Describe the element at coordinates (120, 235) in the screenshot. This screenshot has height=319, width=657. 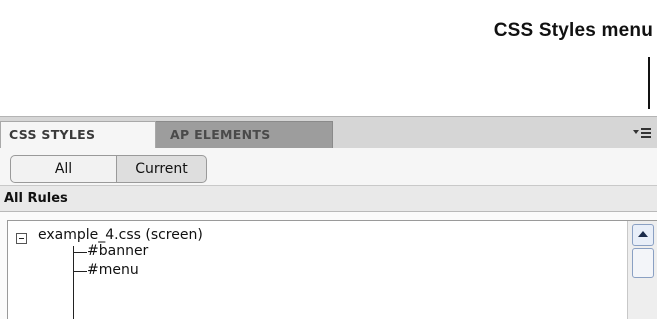
I see `tree-item-stylesheet: example_4.css (screen)` at that location.